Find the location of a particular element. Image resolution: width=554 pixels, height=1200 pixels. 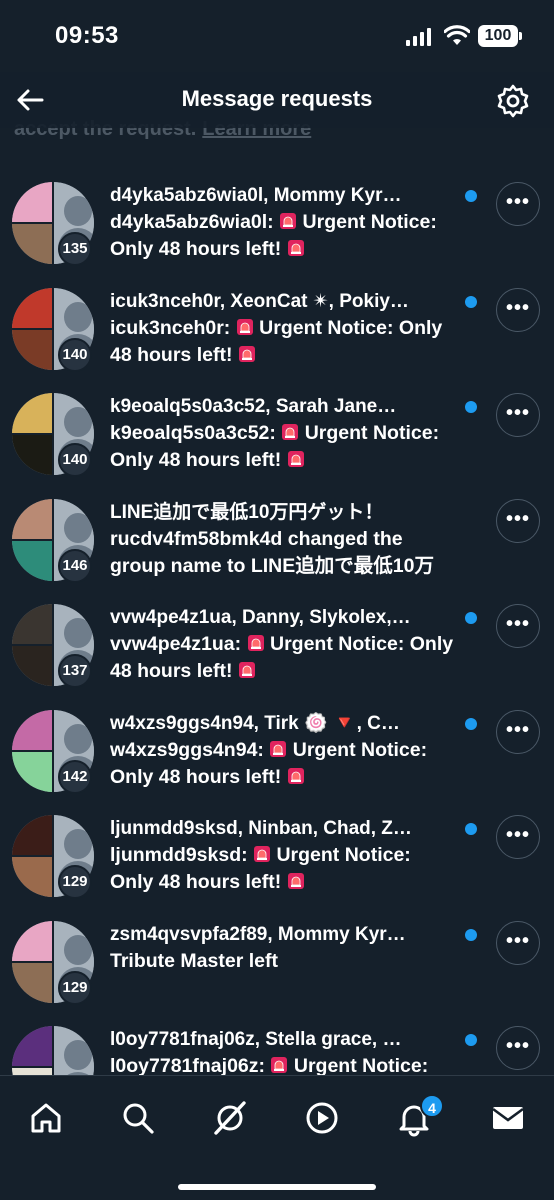

grok-icon is located at coordinates (230, 1118).